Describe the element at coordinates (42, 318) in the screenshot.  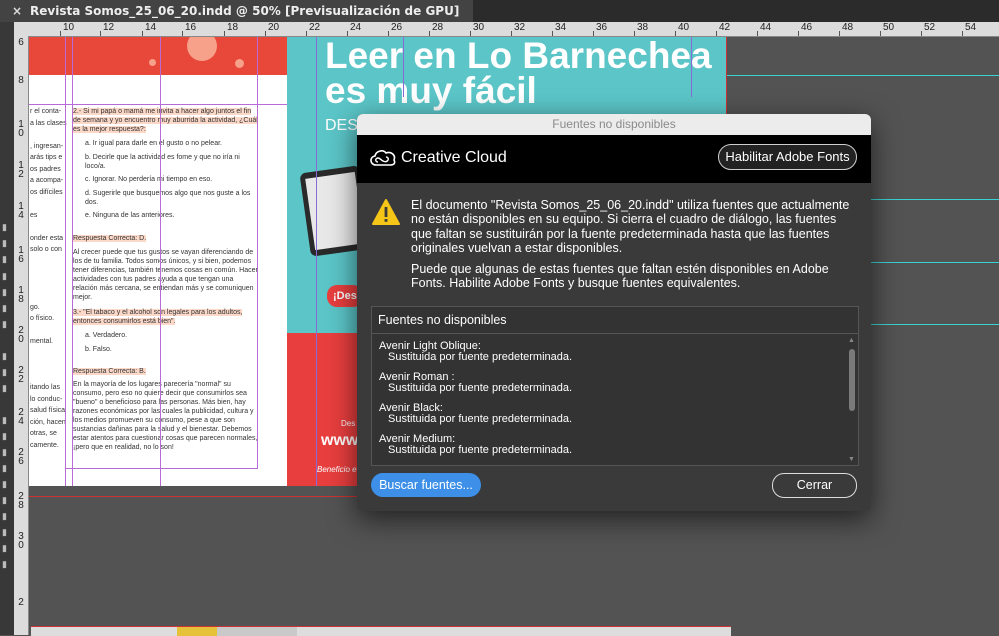
I see `edge-text-line: o físico.` at that location.